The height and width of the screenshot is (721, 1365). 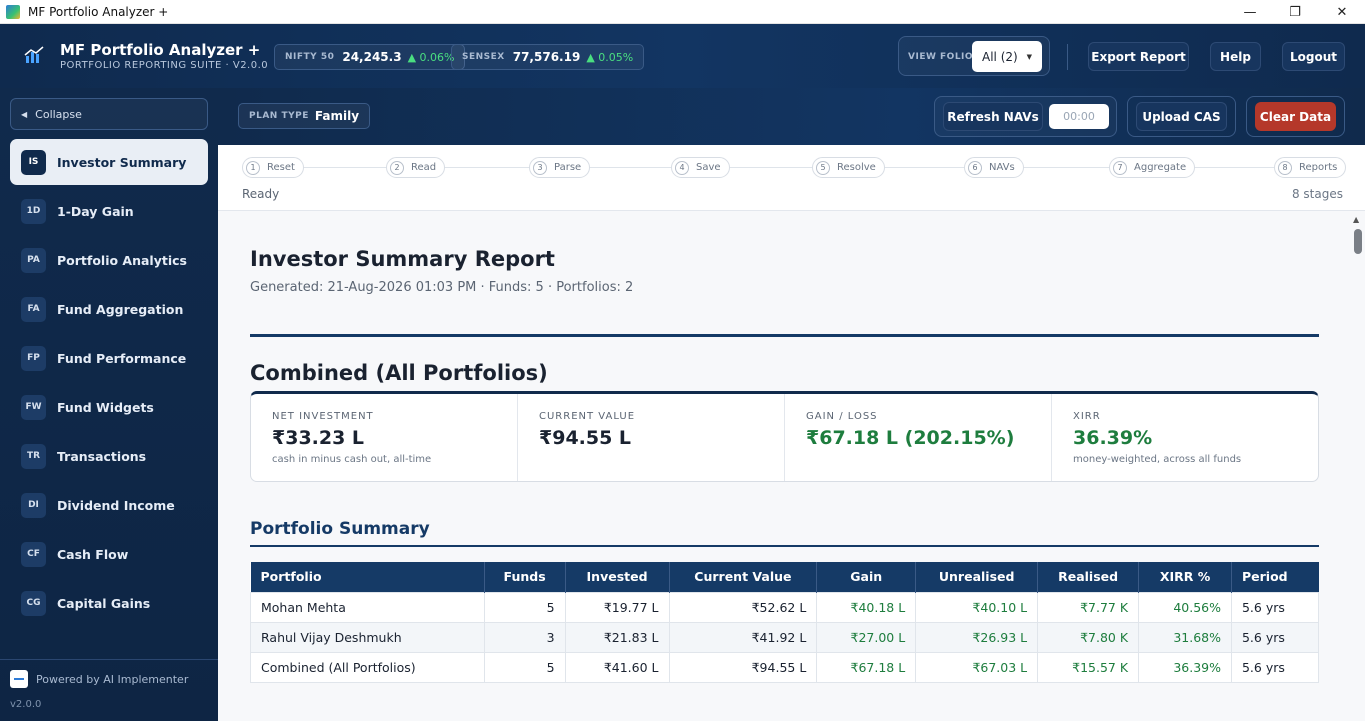 I want to click on column-header: XIRR %, so click(x=1185, y=577).